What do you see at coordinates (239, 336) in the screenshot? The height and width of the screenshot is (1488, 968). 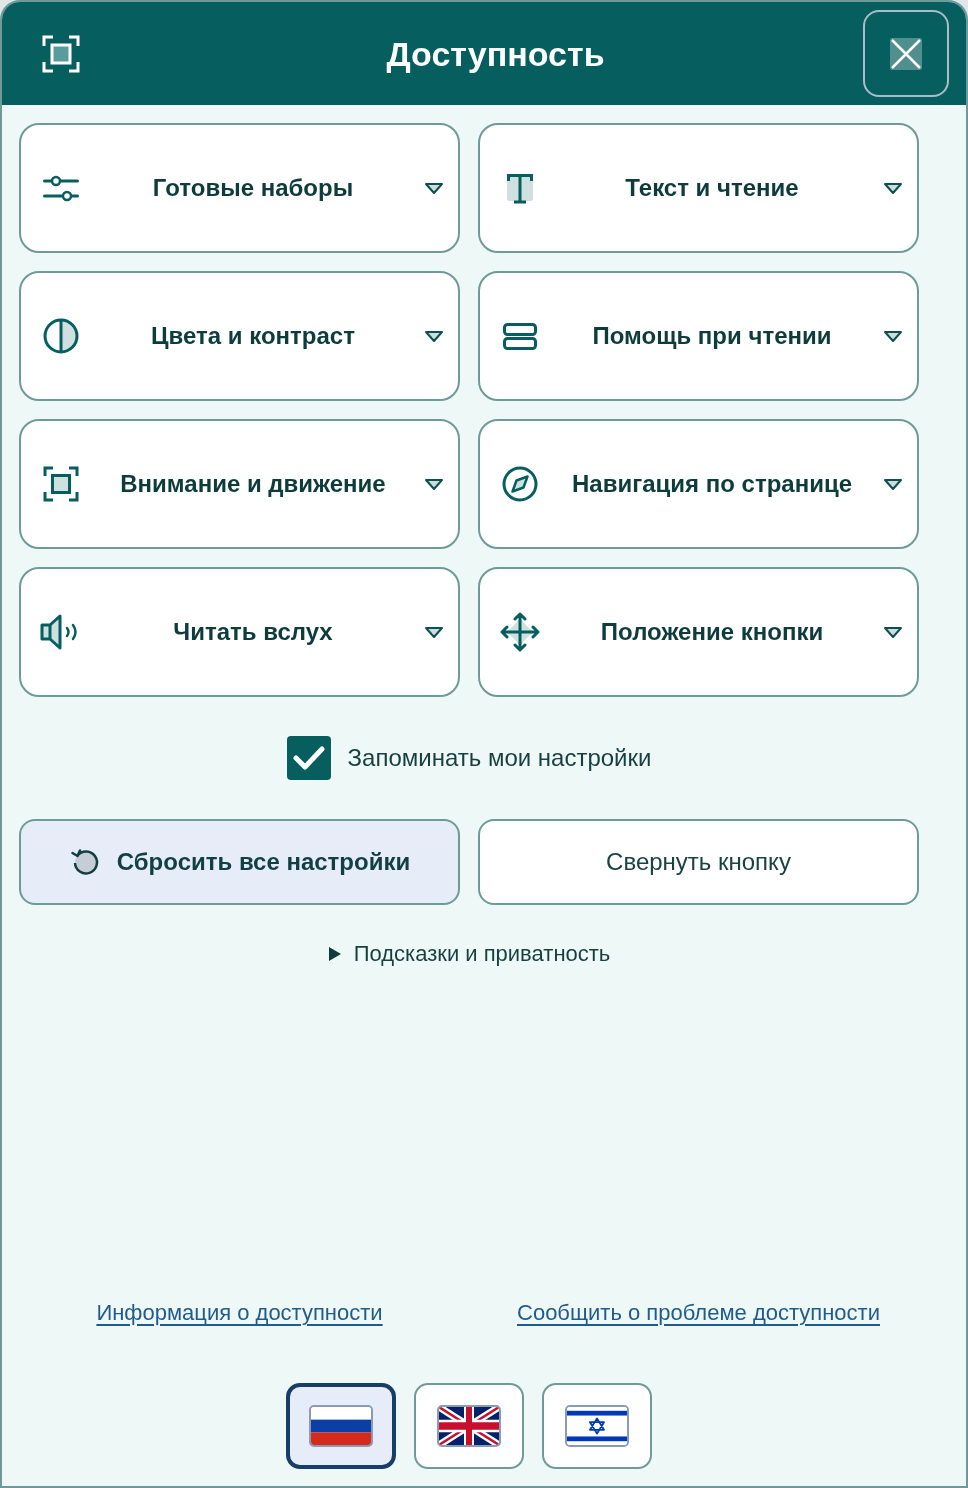 I see `dropdown-button: Цвета и контраст` at bounding box center [239, 336].